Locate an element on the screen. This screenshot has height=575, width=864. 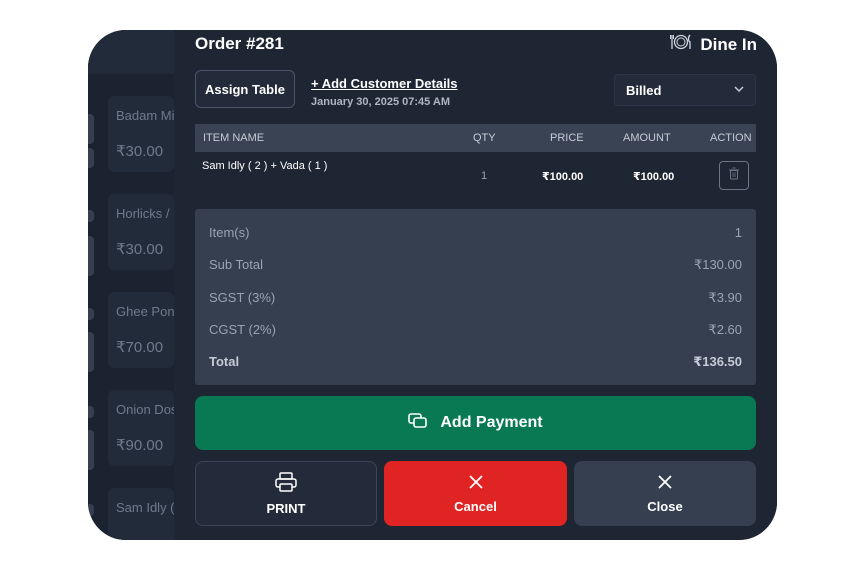
menu-header-bar is located at coordinates (131, 52).